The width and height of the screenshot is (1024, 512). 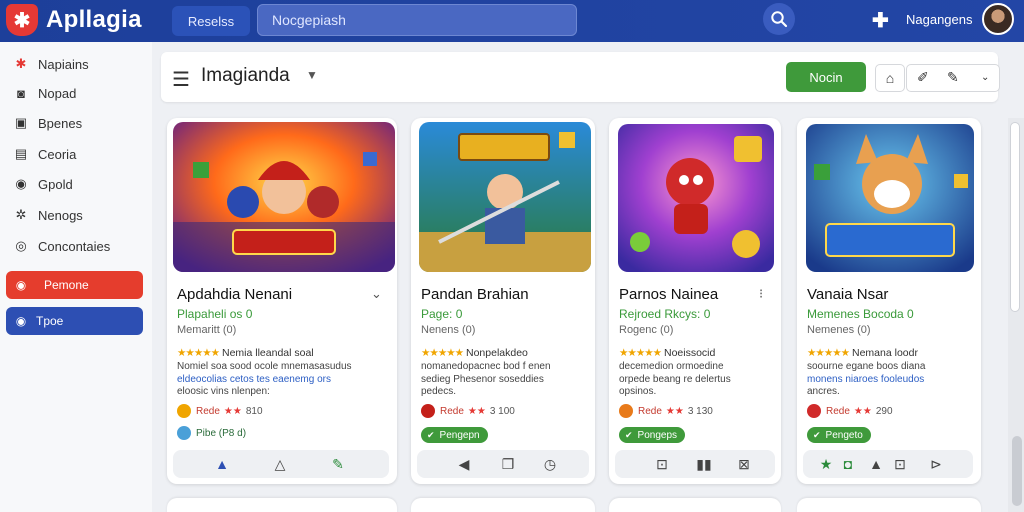 I want to click on description-line: eldeocolias cetos tes eaenemg ors, so click(x=254, y=379).